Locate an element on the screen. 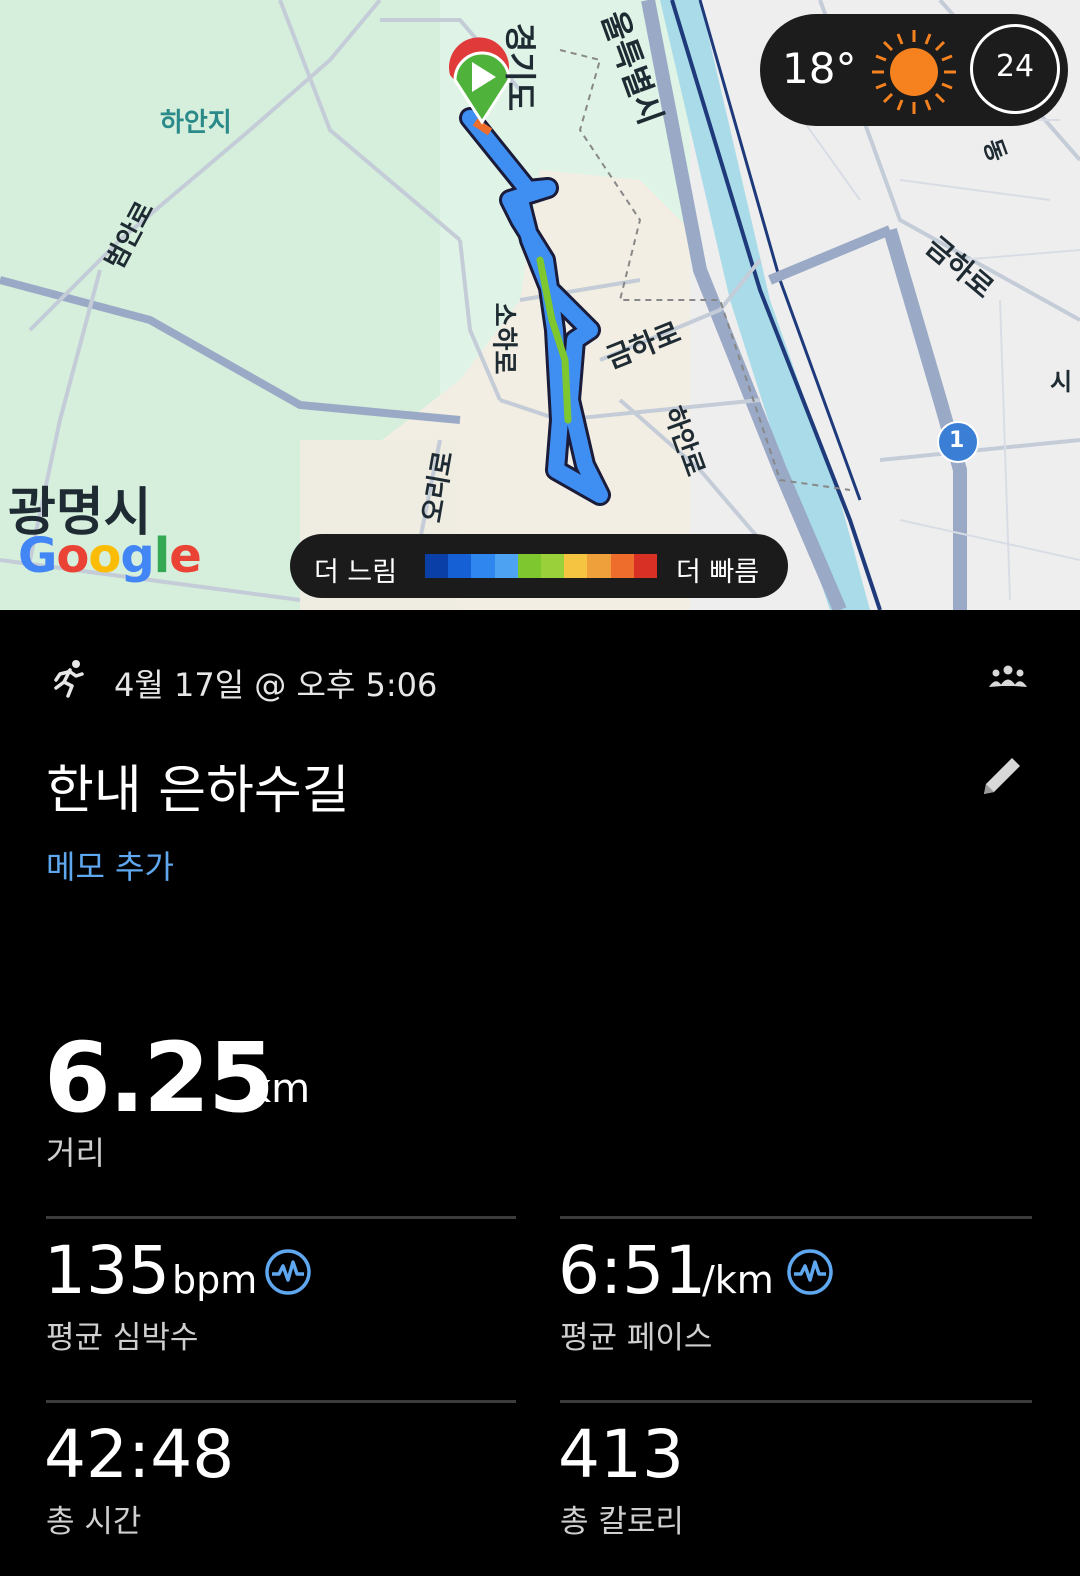  map-label-si: 시 is located at coordinates (1061, 382).